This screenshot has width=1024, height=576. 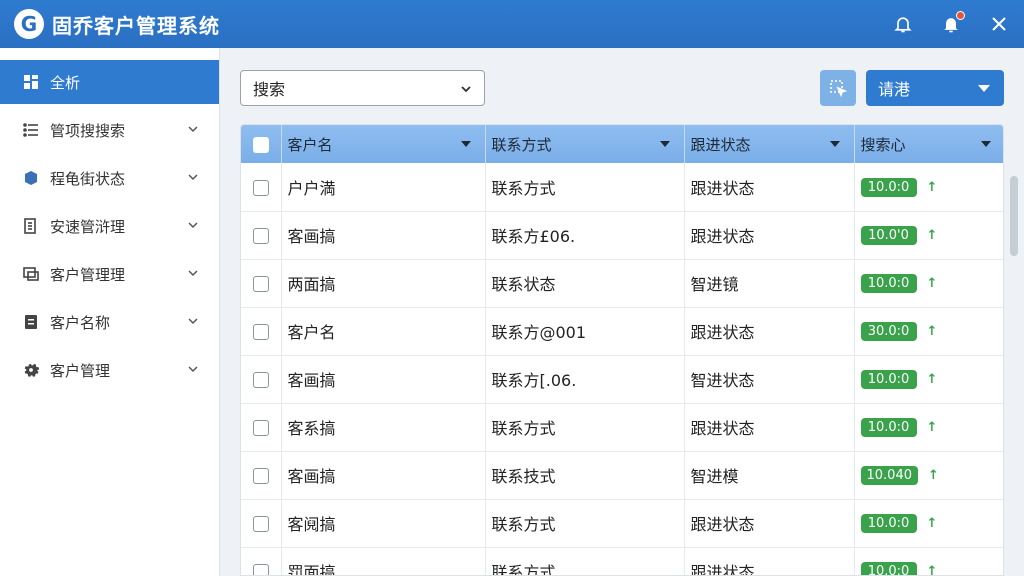 I want to click on score-badge: 10.040, so click(x=889, y=475).